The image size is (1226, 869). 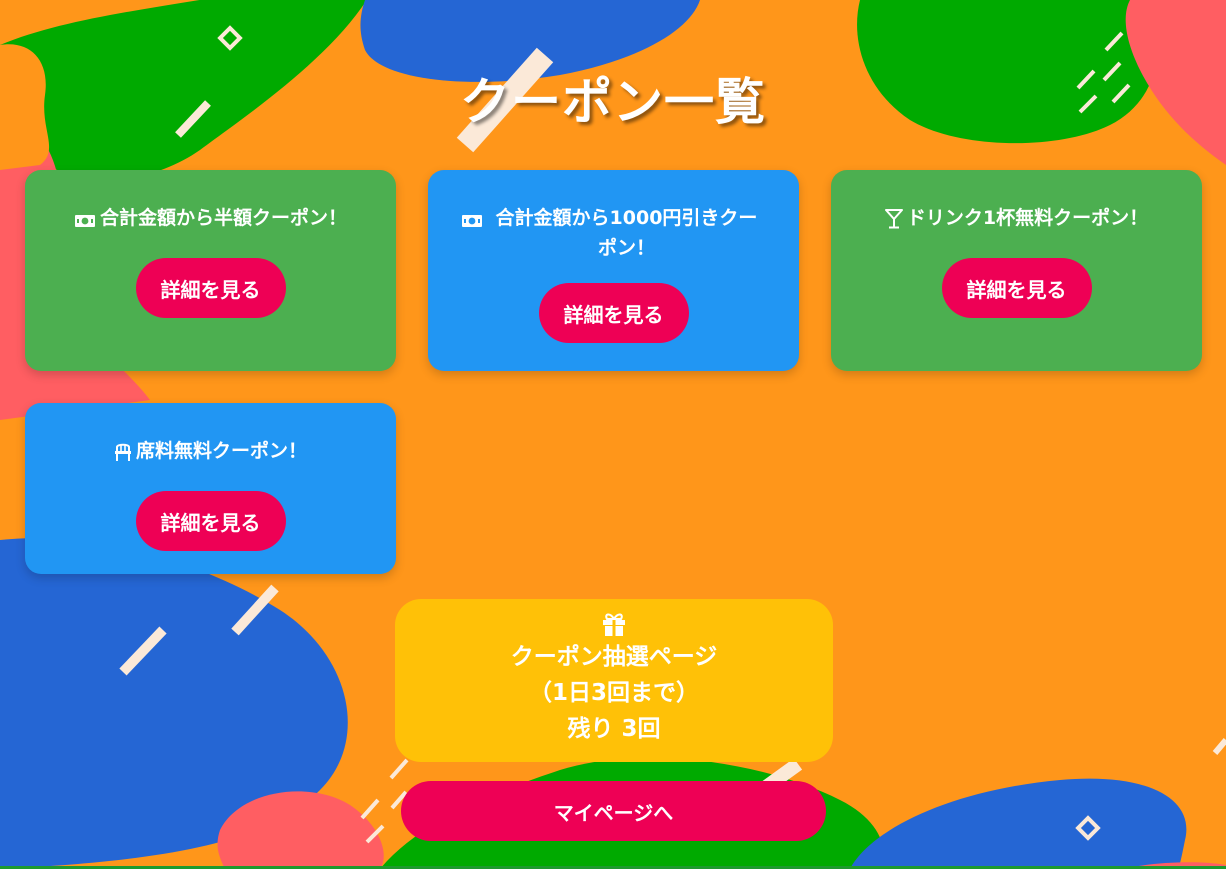 I want to click on cocktail-icon, so click(x=893, y=223).